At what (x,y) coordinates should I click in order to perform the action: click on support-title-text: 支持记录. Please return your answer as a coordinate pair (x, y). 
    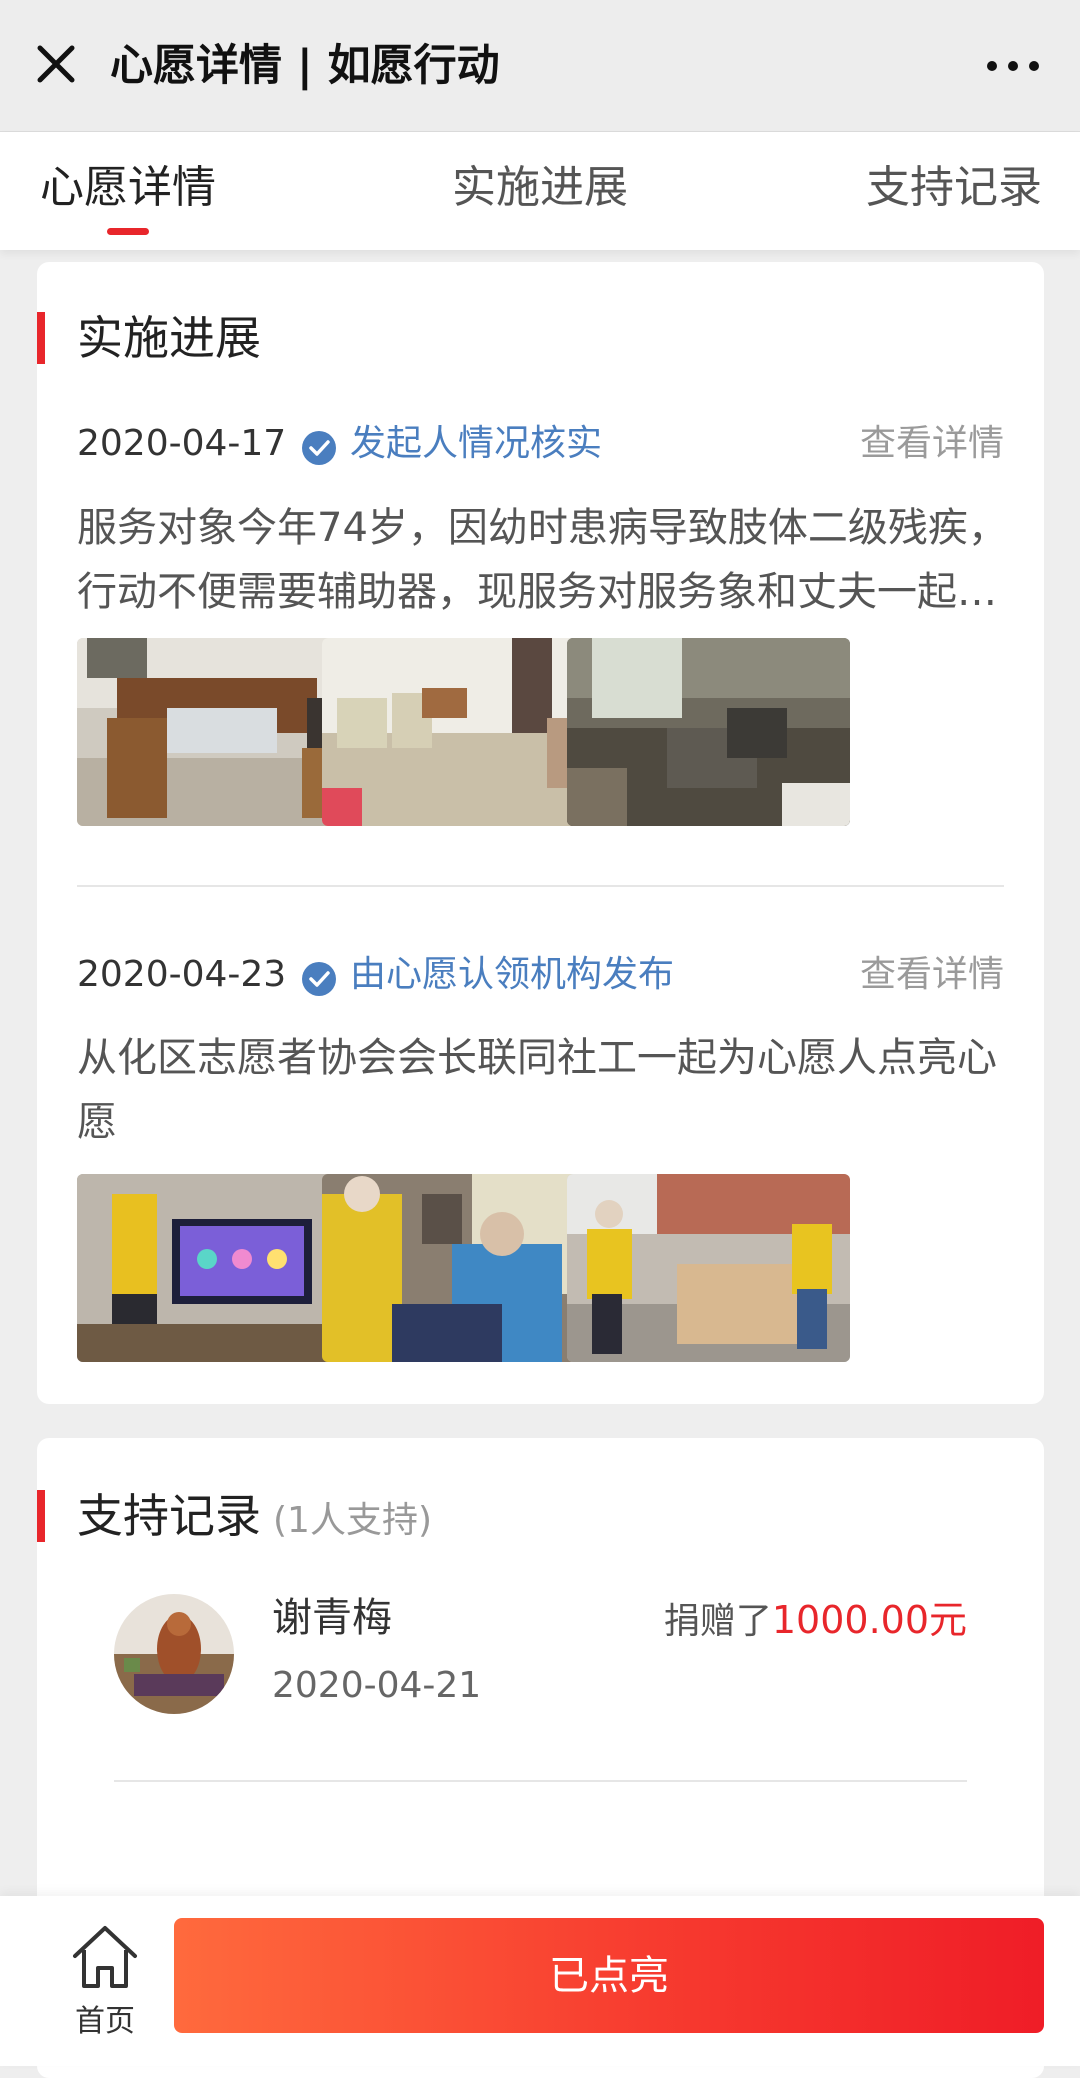
    Looking at the image, I should click on (169, 1516).